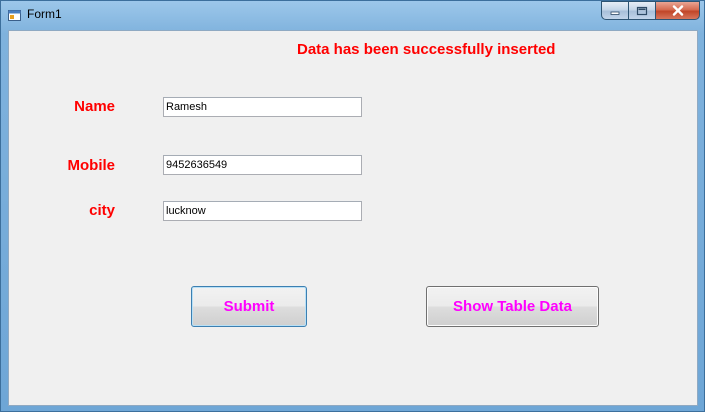 The height and width of the screenshot is (412, 705). What do you see at coordinates (262, 165) in the screenshot?
I see `mobile-input` at bounding box center [262, 165].